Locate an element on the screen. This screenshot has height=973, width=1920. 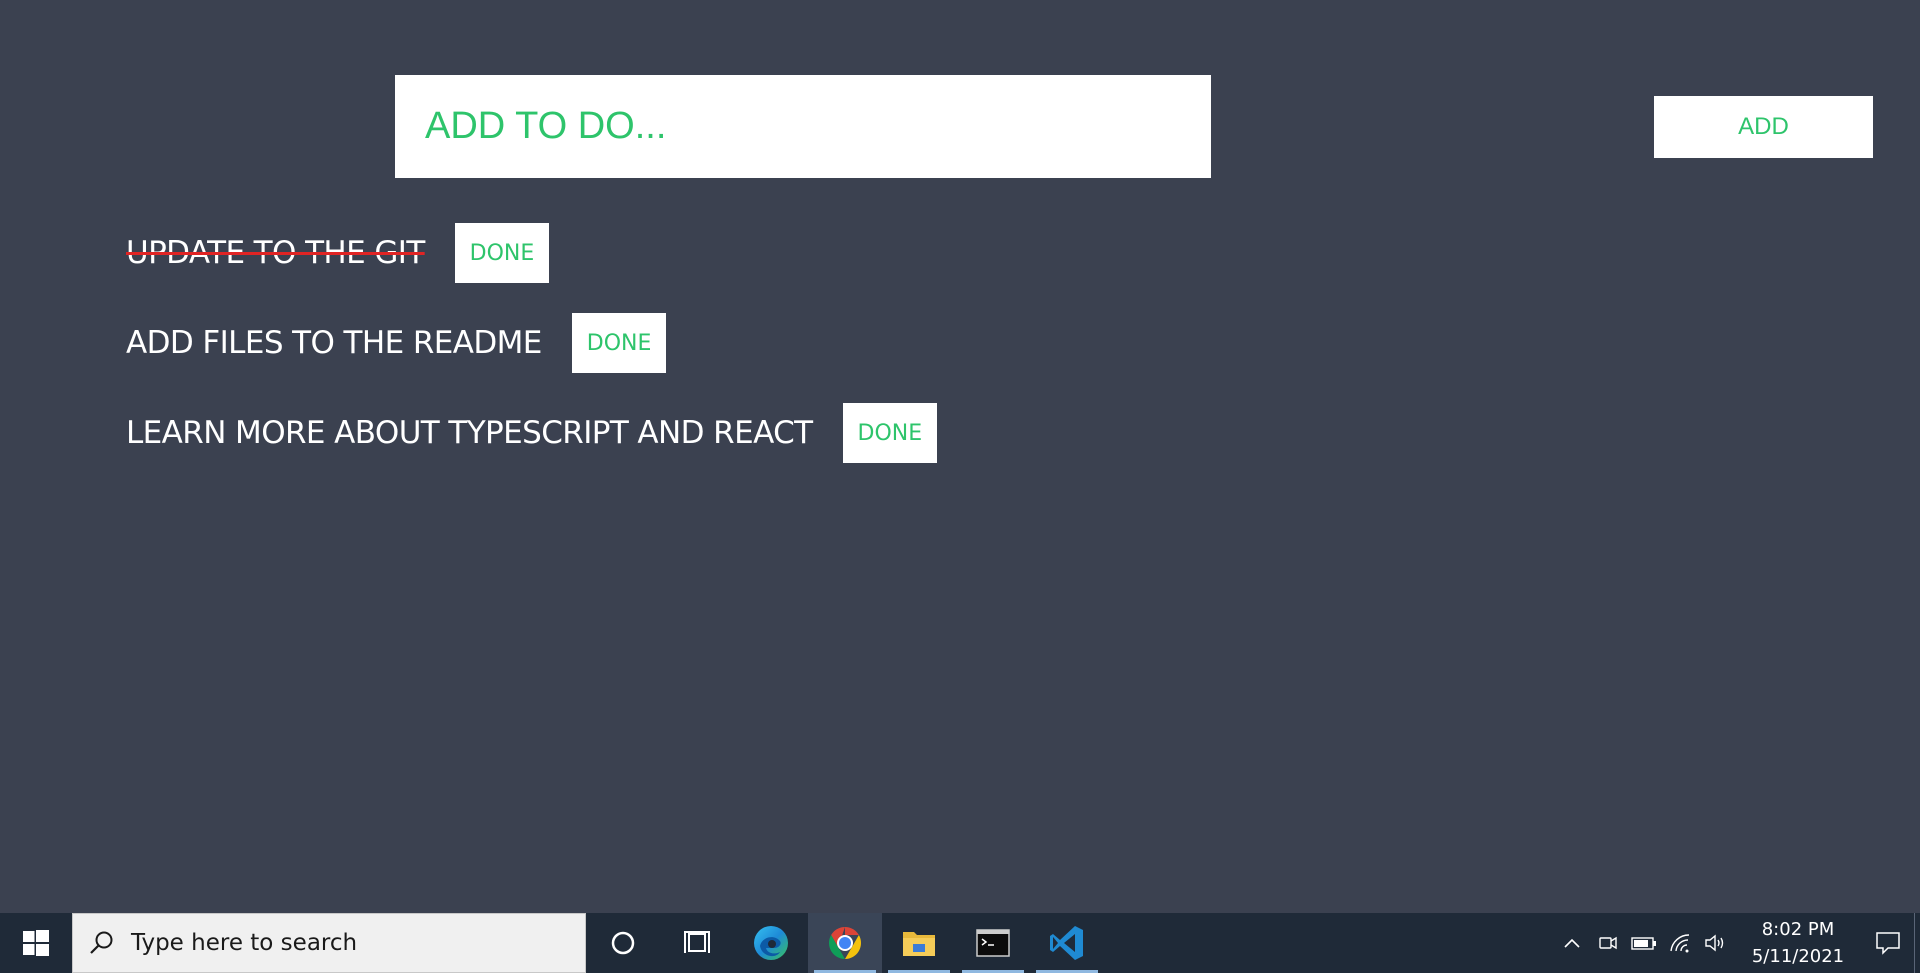
cortana-button is located at coordinates (623, 943).